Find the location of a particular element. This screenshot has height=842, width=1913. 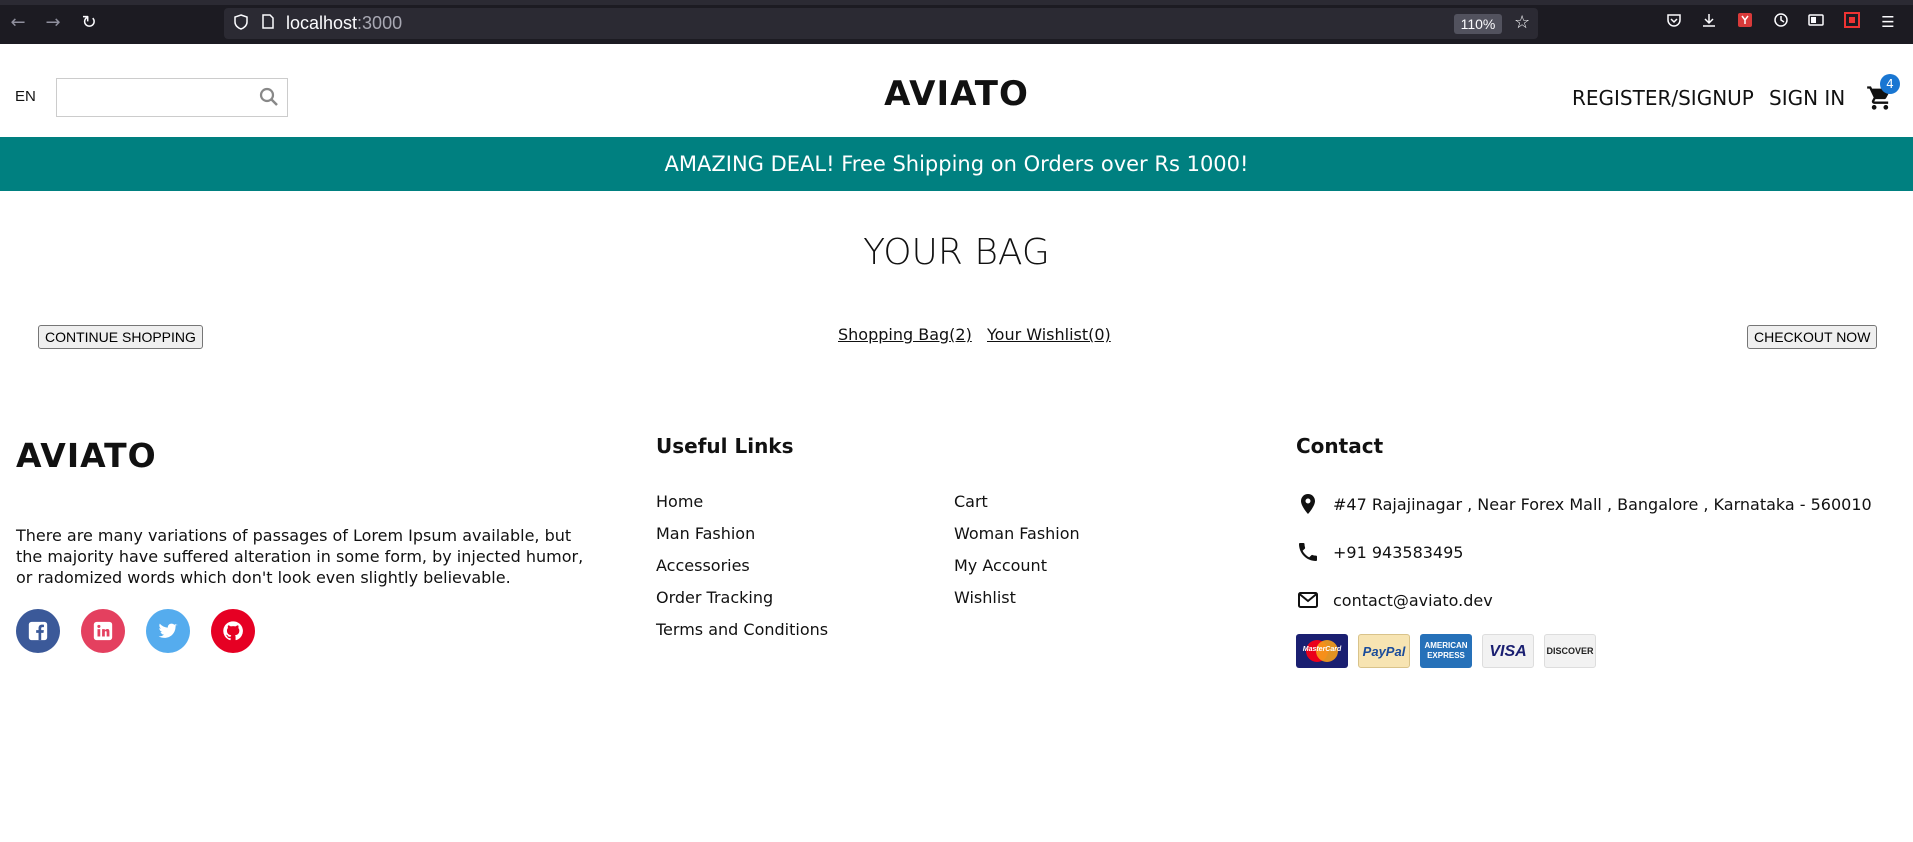

download-icon is located at coordinates (1709, 22).